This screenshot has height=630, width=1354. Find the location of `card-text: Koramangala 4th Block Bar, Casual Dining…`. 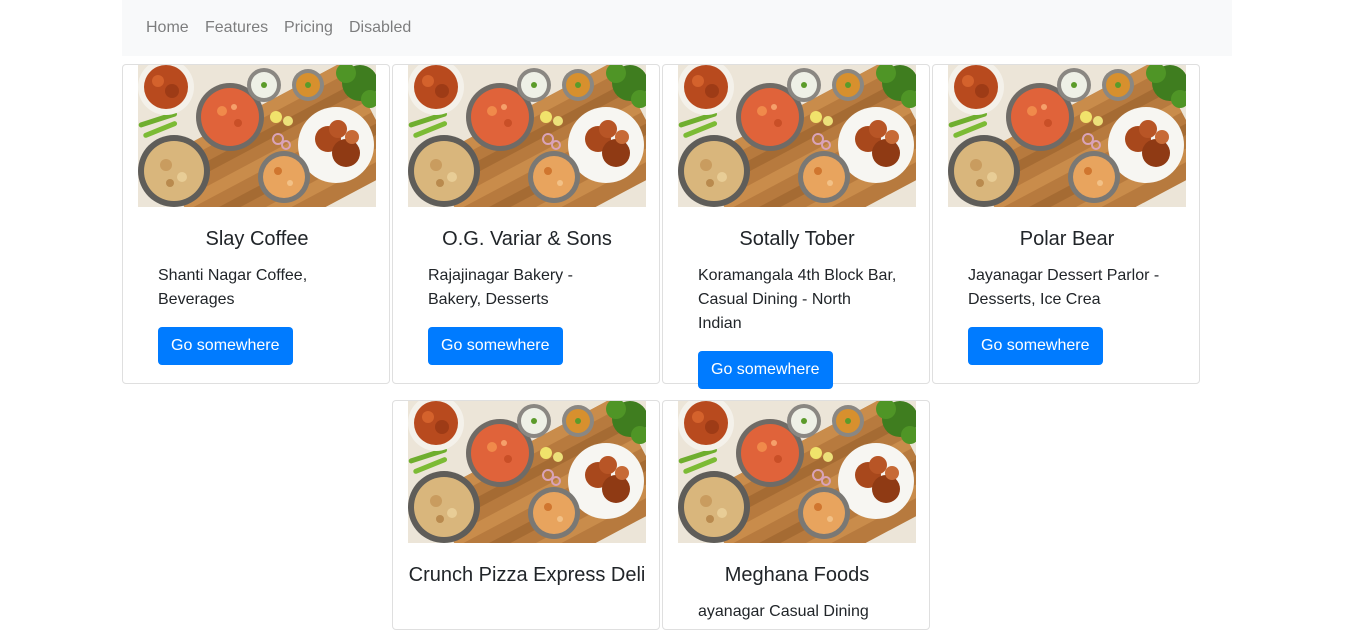

card-text: Koramangala 4th Block Bar, Casual Dining… is located at coordinates (797, 299).